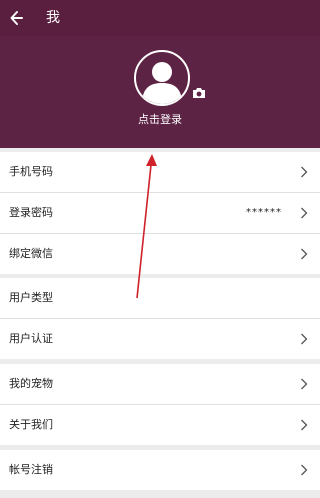 Image resolution: width=320 pixels, height=498 pixels. Describe the element at coordinates (160, 384) in the screenshot. I see `menu-item-my-pets: 我的宠物` at that location.